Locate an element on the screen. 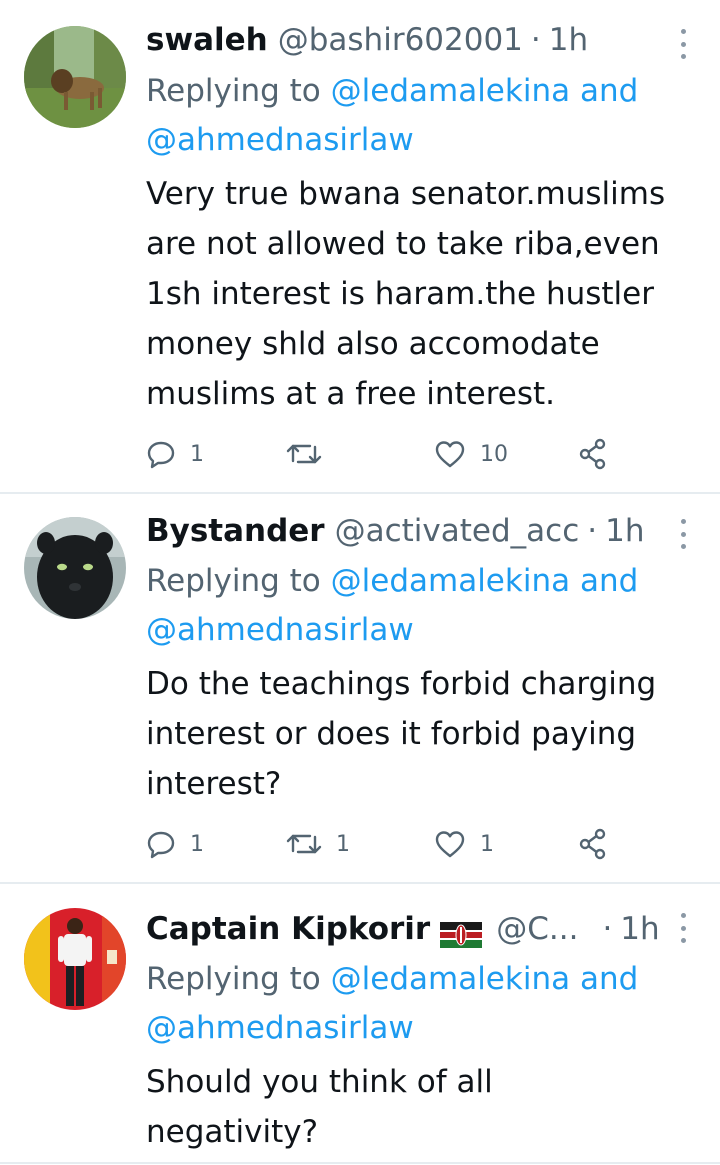  like-count: 10 is located at coordinates (494, 454).